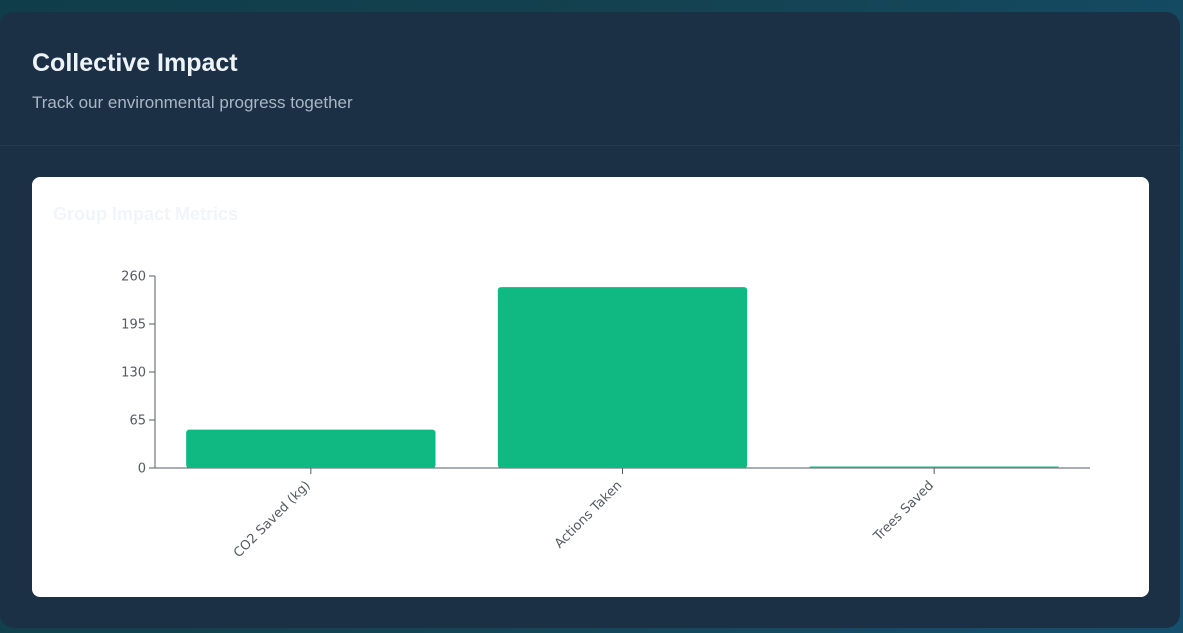  What do you see at coordinates (133, 325) in the screenshot?
I see `y-tick-label: 195` at bounding box center [133, 325].